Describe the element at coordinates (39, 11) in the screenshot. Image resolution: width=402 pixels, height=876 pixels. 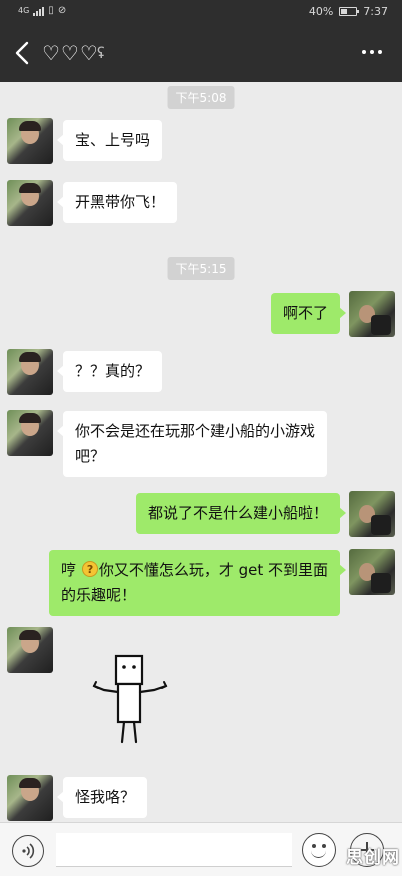
I see `signal-icon` at that location.